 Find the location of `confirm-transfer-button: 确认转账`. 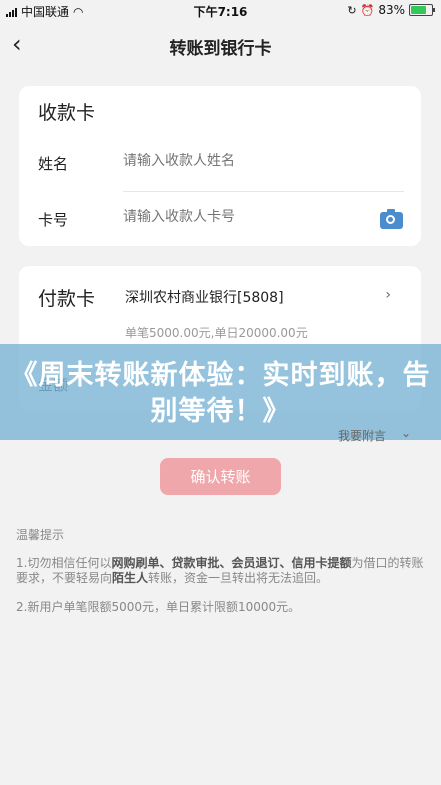

confirm-transfer-button: 确认转账 is located at coordinates (220, 476).